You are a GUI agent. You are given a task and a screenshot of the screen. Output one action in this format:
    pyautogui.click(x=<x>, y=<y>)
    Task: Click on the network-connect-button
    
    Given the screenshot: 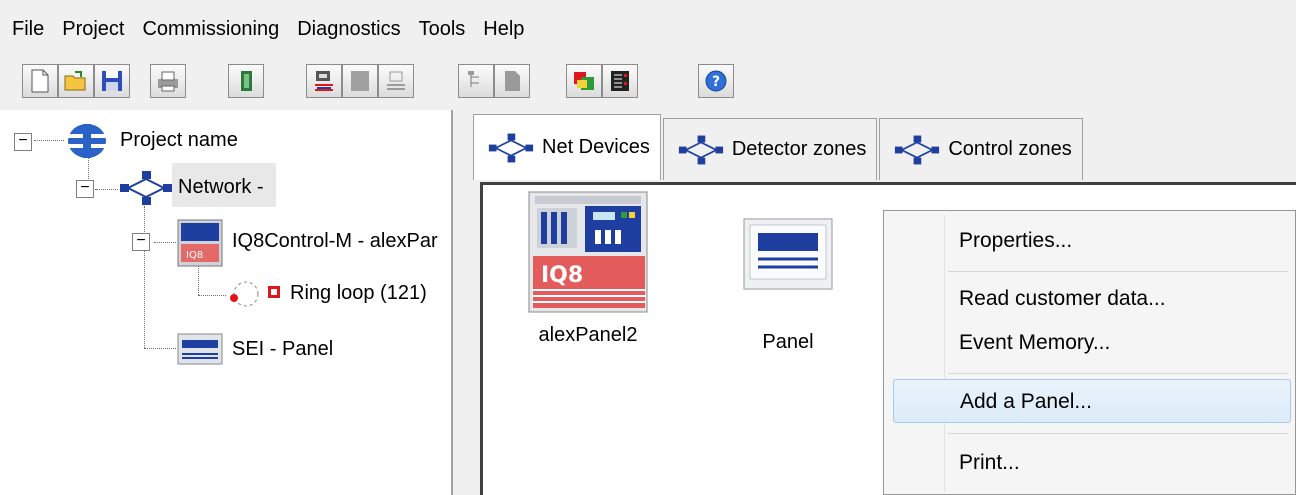 What is the action you would take?
    pyautogui.click(x=324, y=81)
    